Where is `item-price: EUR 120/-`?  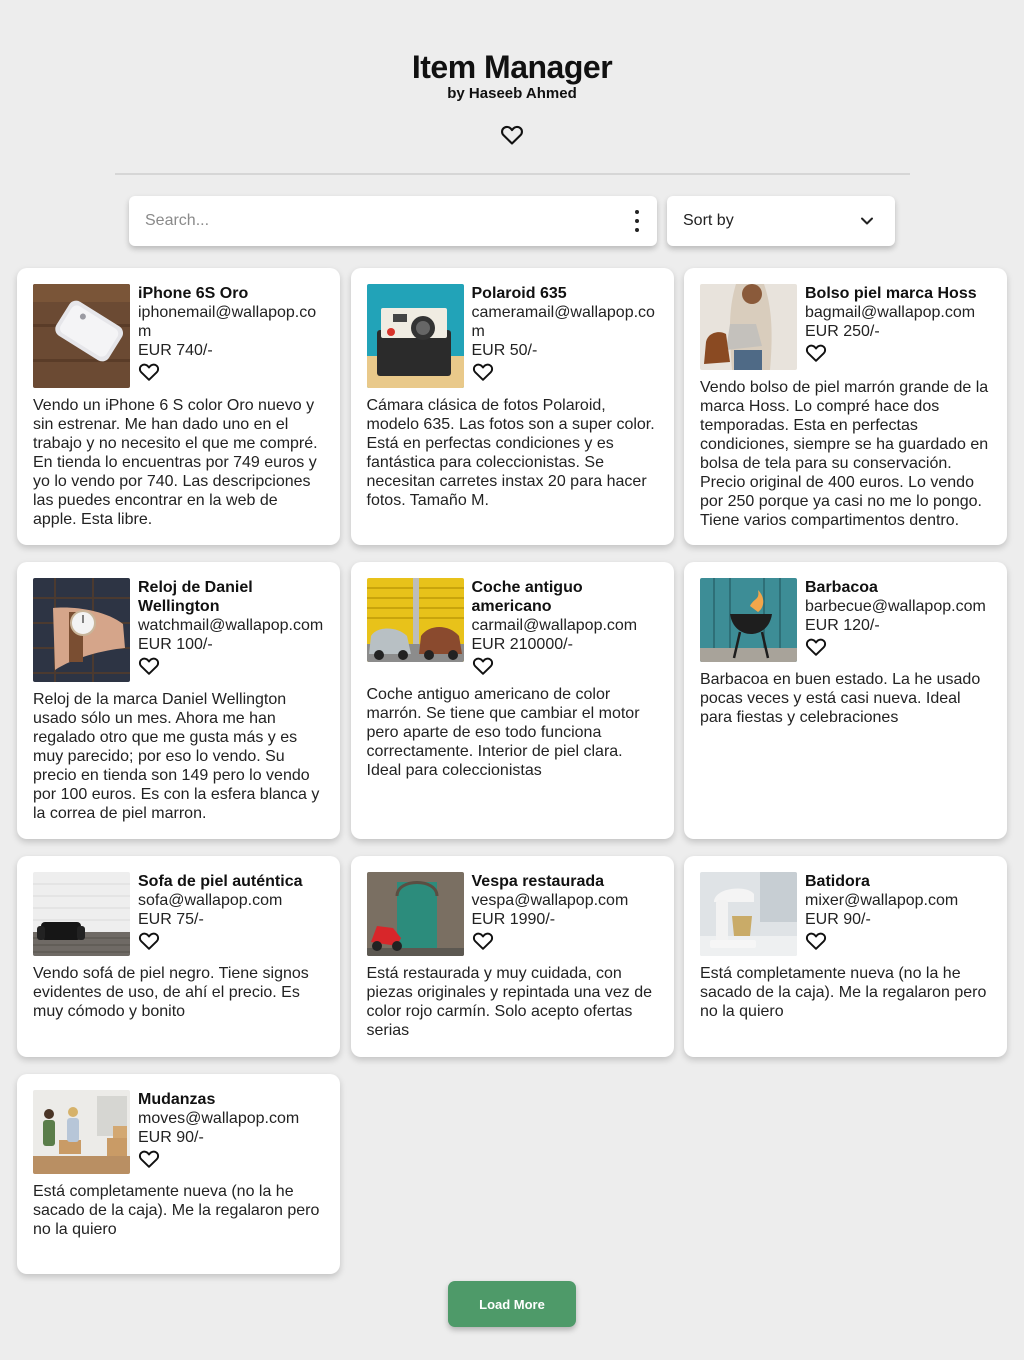
item-price: EUR 120/- is located at coordinates (842, 625).